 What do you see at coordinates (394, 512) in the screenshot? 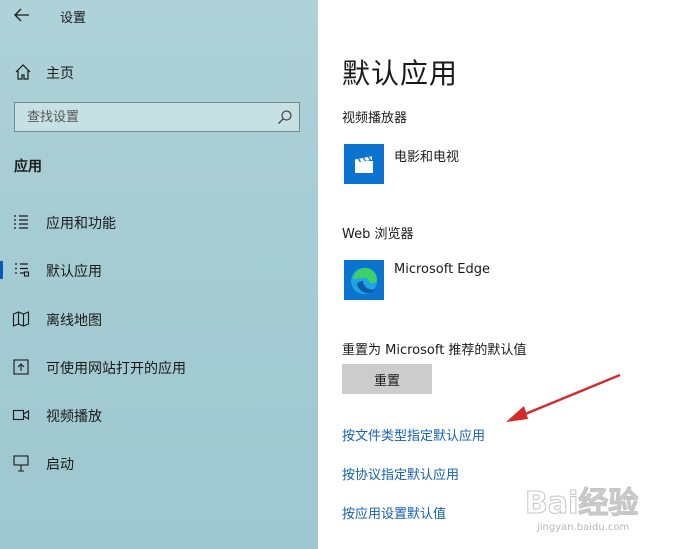
I see `set-defaults-by-app-link: 按应用设置默认值` at bounding box center [394, 512].